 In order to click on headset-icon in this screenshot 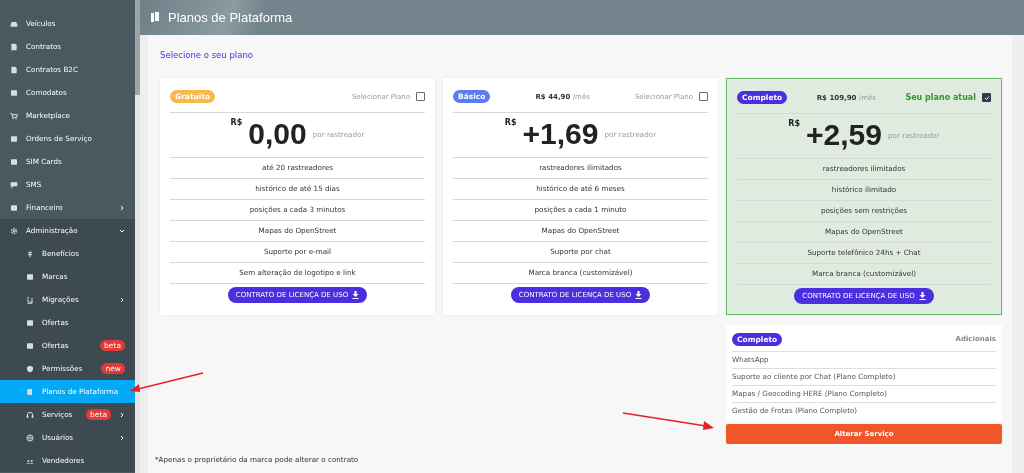, I will do `click(30, 414)`.